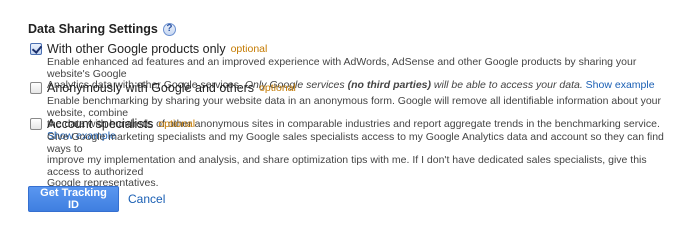  Describe the element at coordinates (169, 29) in the screenshot. I see `help-icon: ?` at that location.